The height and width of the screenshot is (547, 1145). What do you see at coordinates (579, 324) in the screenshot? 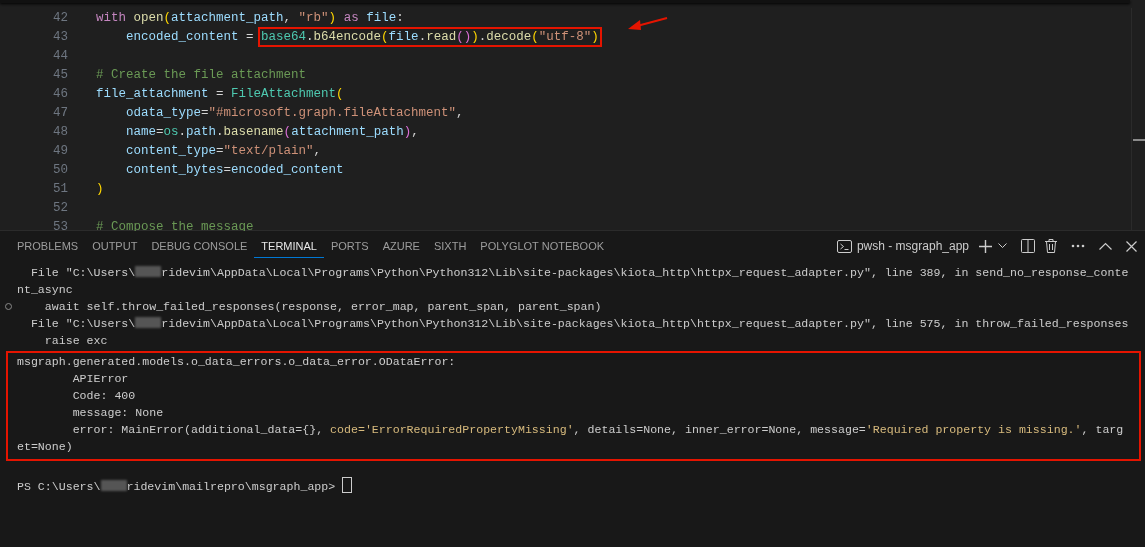
I see `terminal-line: File "C:\Users\ ridevim\AppData\Local\Programs\Python\Python312\Lib\site-packages\kiota_http\httpx_request_adapter.py", line 575, in throw_failed_responses` at bounding box center [579, 324].